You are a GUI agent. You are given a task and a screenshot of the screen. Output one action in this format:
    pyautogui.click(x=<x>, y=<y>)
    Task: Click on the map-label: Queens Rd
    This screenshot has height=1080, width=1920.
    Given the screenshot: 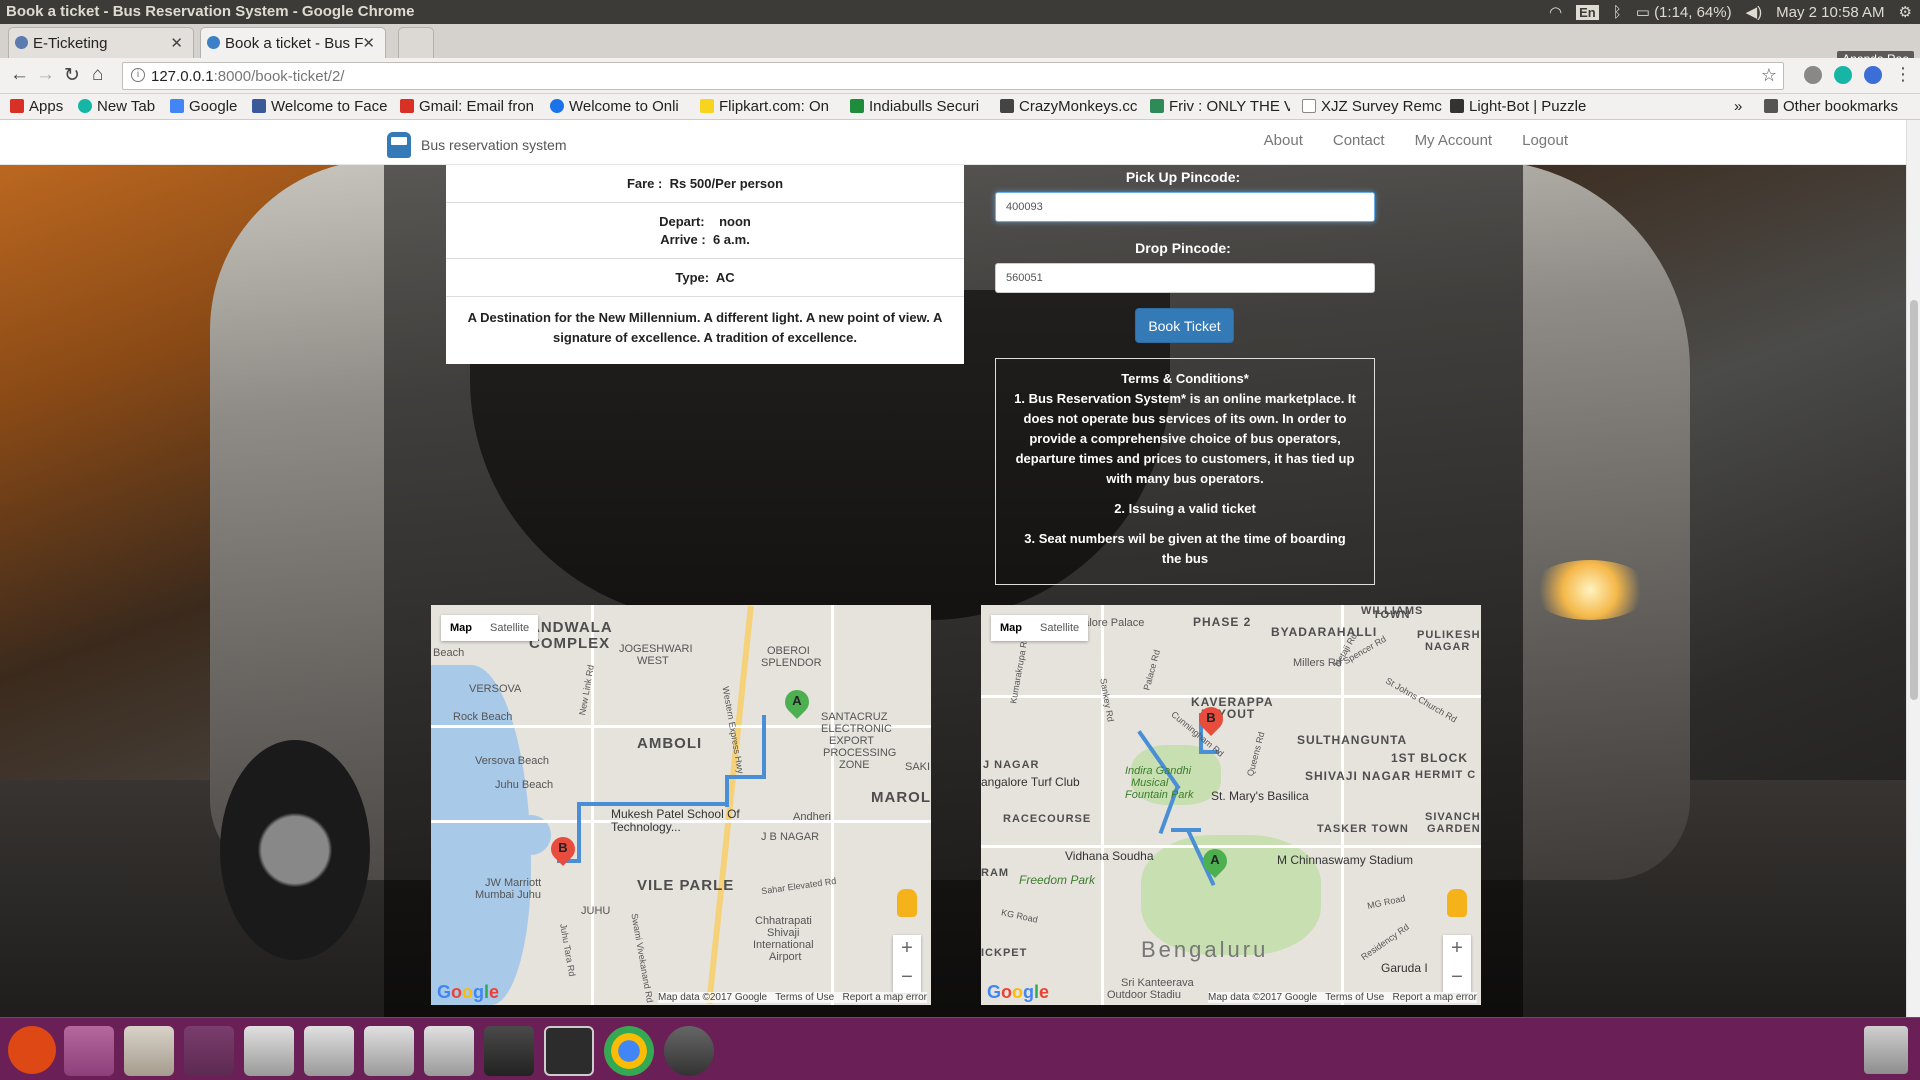 What is the action you would take?
    pyautogui.click(x=1256, y=754)
    